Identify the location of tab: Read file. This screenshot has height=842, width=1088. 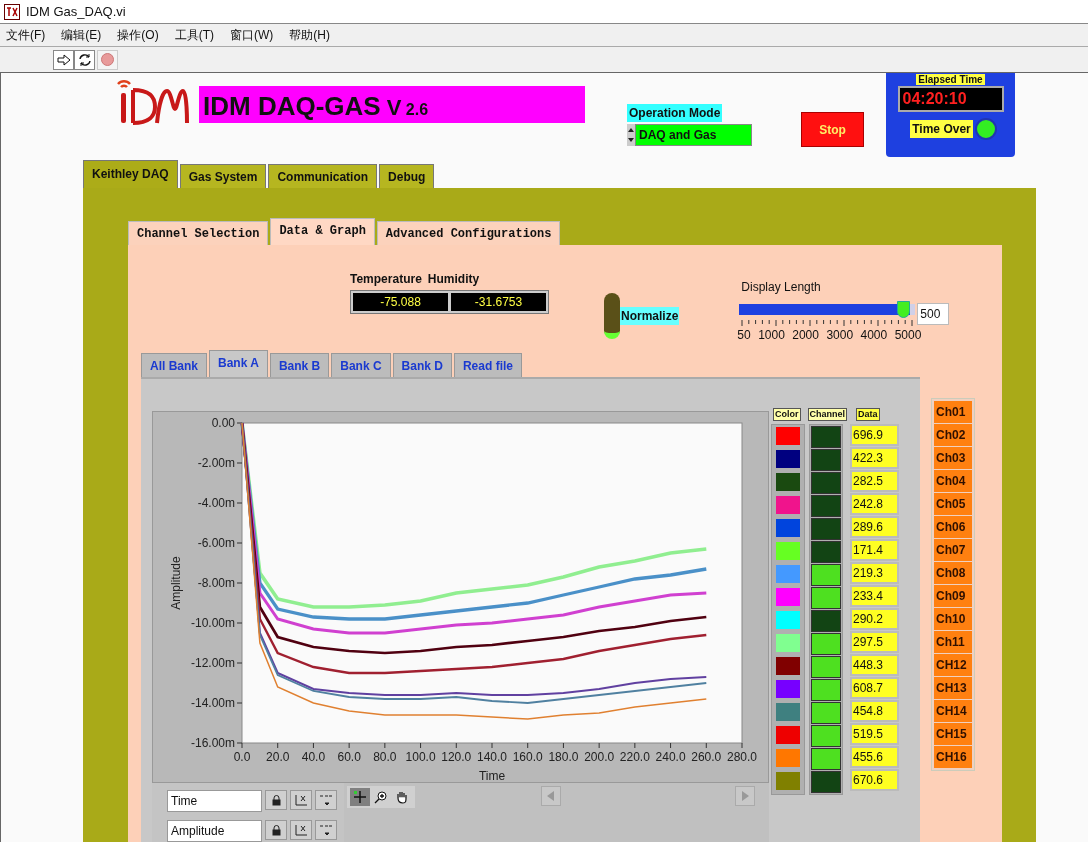
(487, 365).